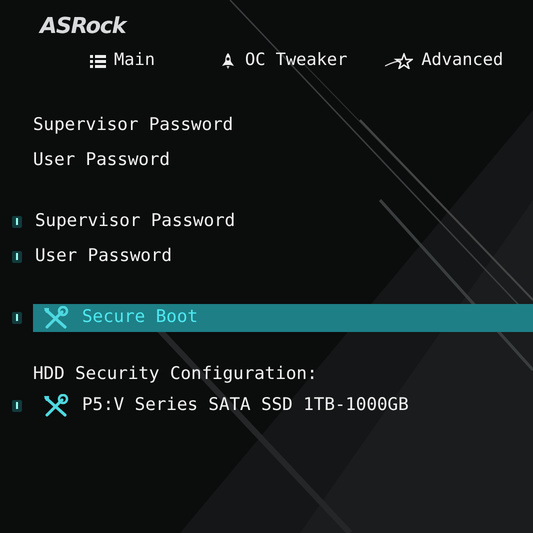 Image resolution: width=533 pixels, height=533 pixels. Describe the element at coordinates (83, 26) in the screenshot. I see `logo: ASRock` at that location.